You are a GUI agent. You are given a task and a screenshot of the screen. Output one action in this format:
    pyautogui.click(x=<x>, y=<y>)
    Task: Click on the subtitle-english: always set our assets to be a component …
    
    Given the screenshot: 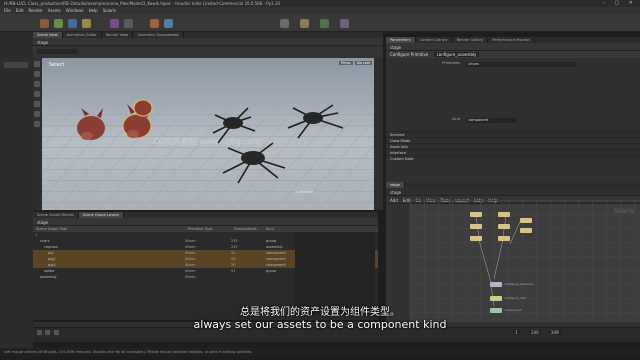 What is the action you would take?
    pyautogui.click(x=320, y=324)
    